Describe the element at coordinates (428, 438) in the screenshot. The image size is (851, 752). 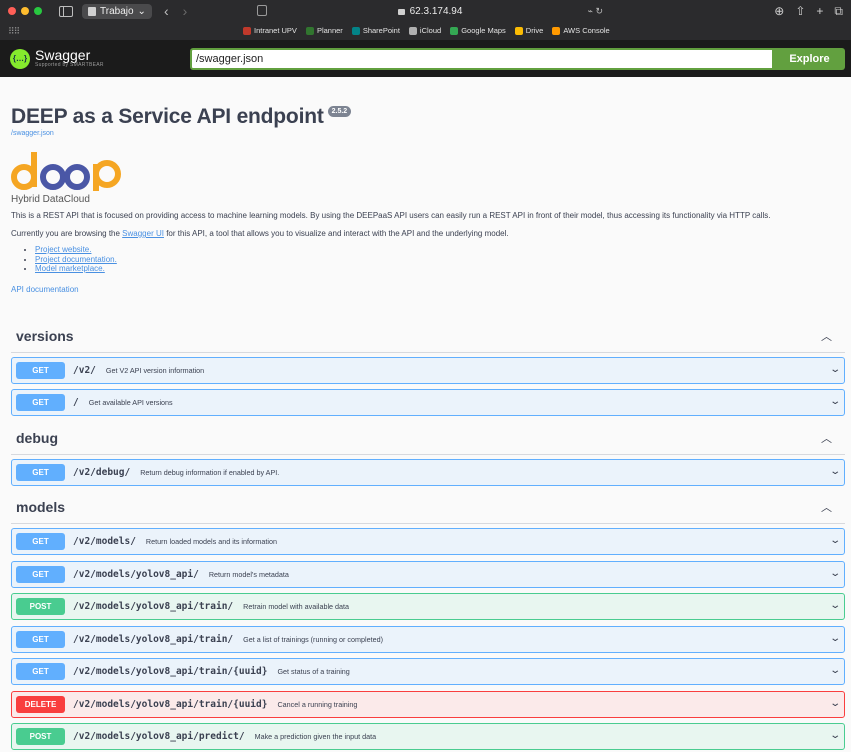
I see `tag-header-debug: debug ︿` at that location.